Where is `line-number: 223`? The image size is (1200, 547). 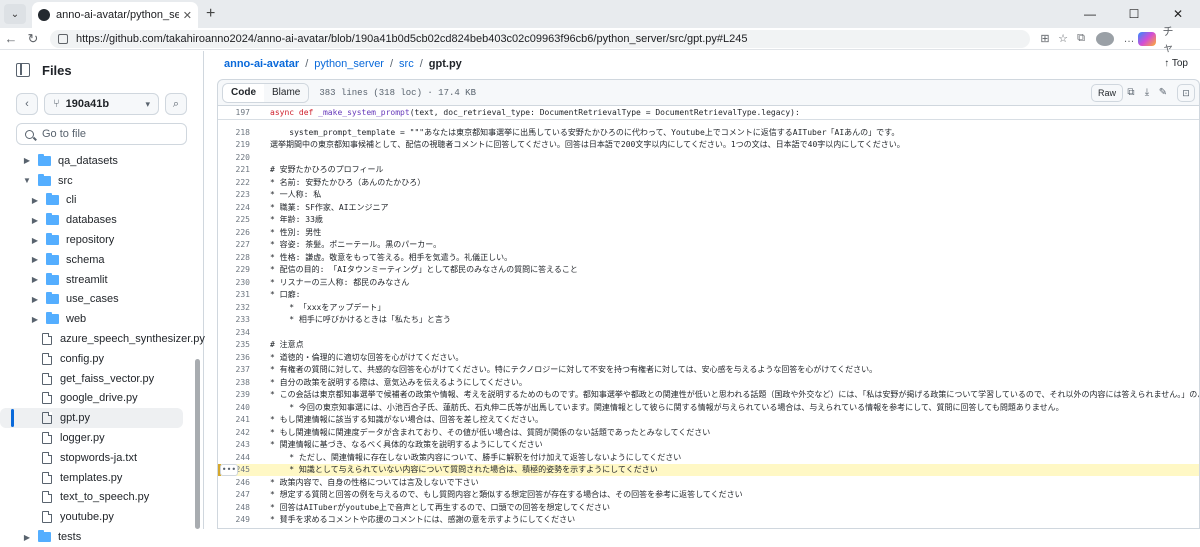
line-number: 223 is located at coordinates (238, 194).